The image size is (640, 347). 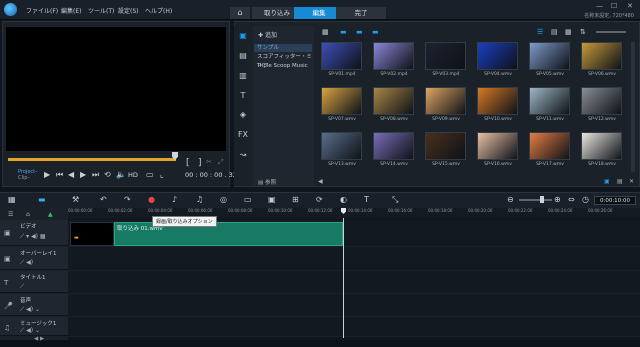 What do you see at coordinates (633, 107) in the screenshot?
I see `library-scrollbar` at bounding box center [633, 107].